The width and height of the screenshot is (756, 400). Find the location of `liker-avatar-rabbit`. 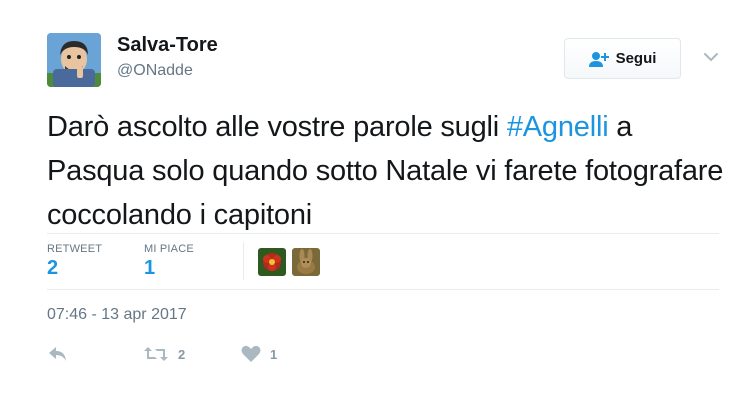

liker-avatar-rabbit is located at coordinates (306, 262).